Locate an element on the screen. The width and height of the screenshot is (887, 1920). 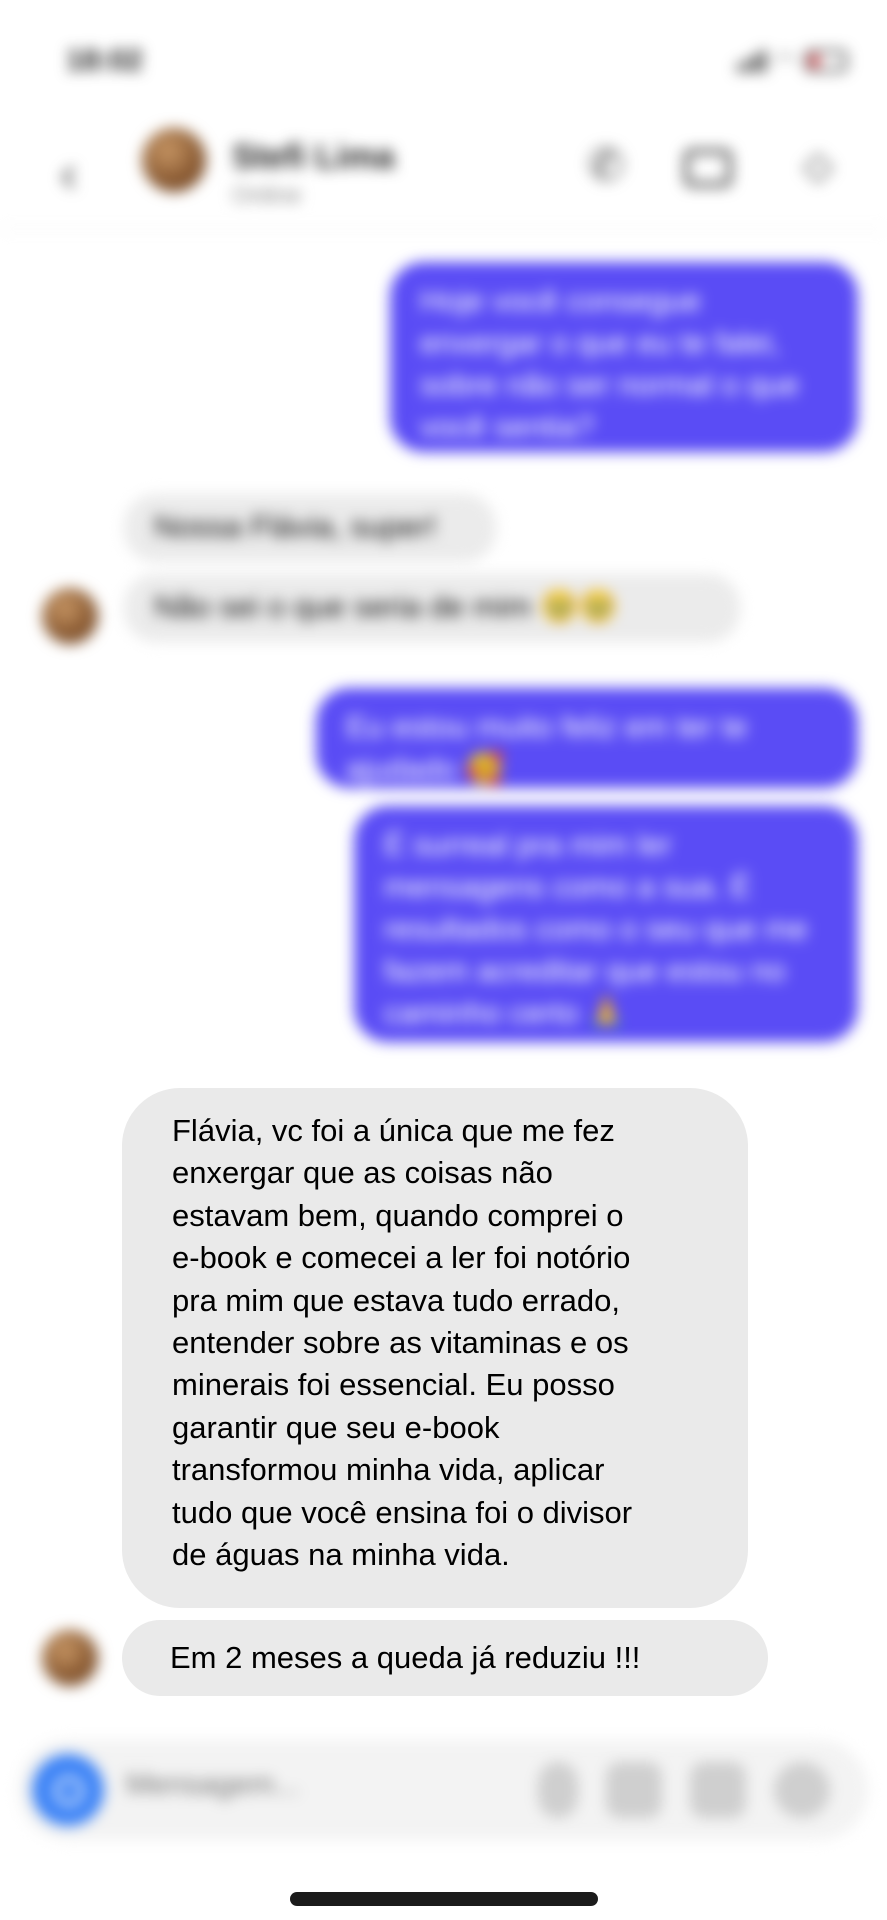
status-bar: 18:02 ◠ is located at coordinates (443, 55).